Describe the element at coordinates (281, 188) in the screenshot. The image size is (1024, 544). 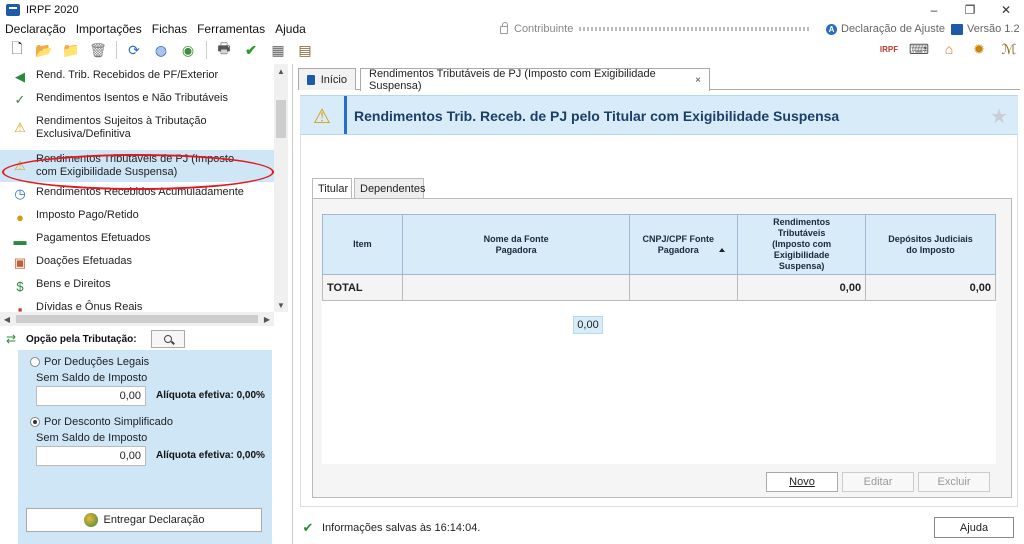
I see `nav-vertical-scrollbar: ▲ ▼` at that location.